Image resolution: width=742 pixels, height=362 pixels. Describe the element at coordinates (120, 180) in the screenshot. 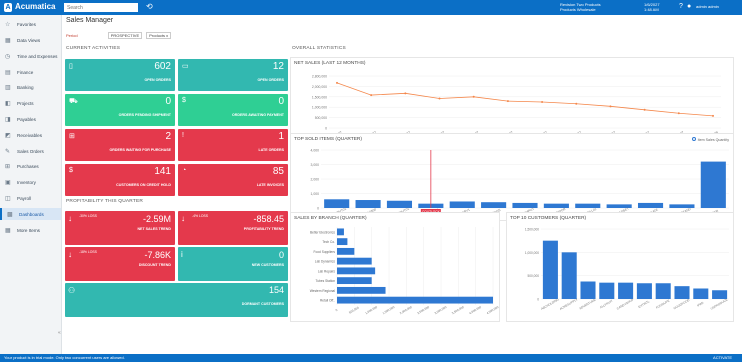

I see `activity-tile: $141 CUSTOMERS ON CREDIT HOLD` at that location.